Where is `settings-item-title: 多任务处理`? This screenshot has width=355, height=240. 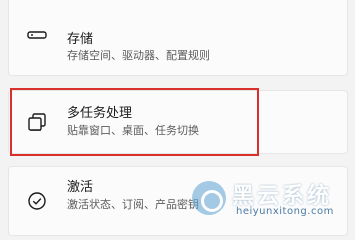
settings-item-title: 多任务处理 is located at coordinates (100, 113).